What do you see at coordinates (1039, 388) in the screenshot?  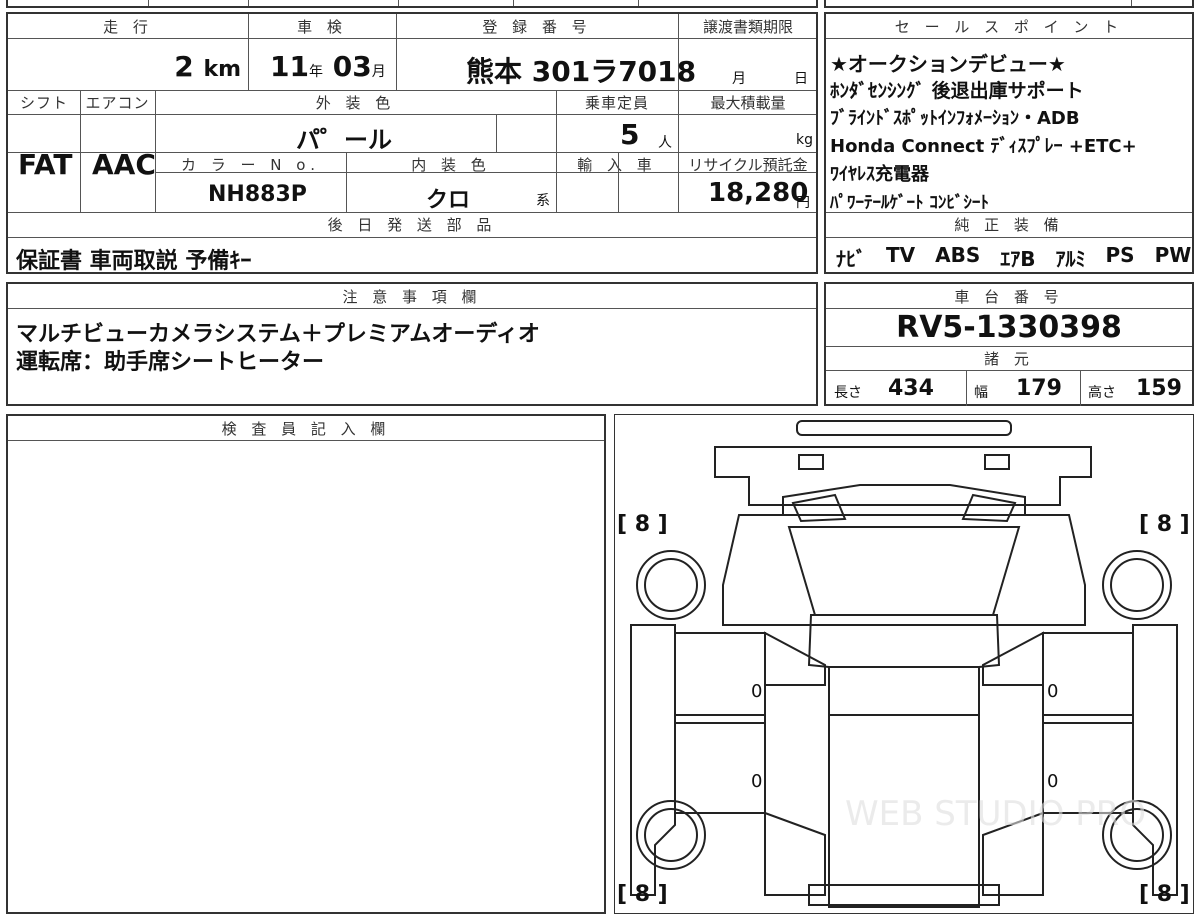 I see `width-value: 179` at bounding box center [1039, 388].